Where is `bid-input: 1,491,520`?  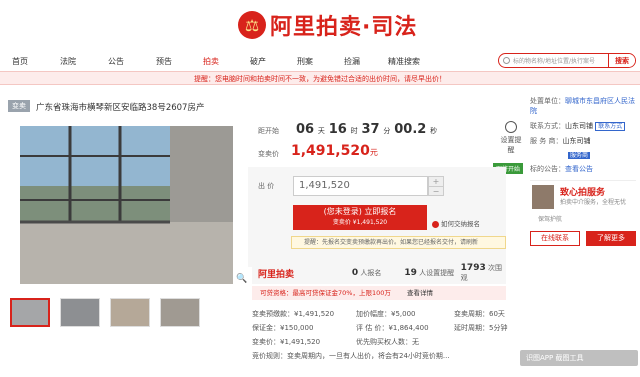 bid-input: 1,491,520 is located at coordinates (360, 186).